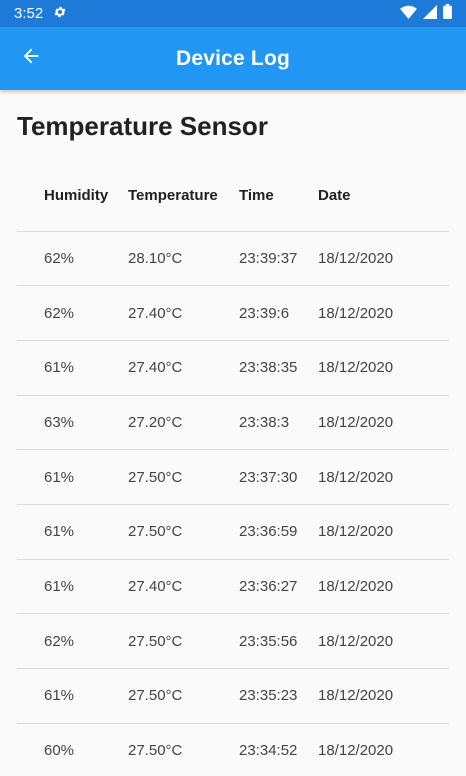 The width and height of the screenshot is (466, 776). I want to click on cell-time: 23:36:27, so click(278, 587).